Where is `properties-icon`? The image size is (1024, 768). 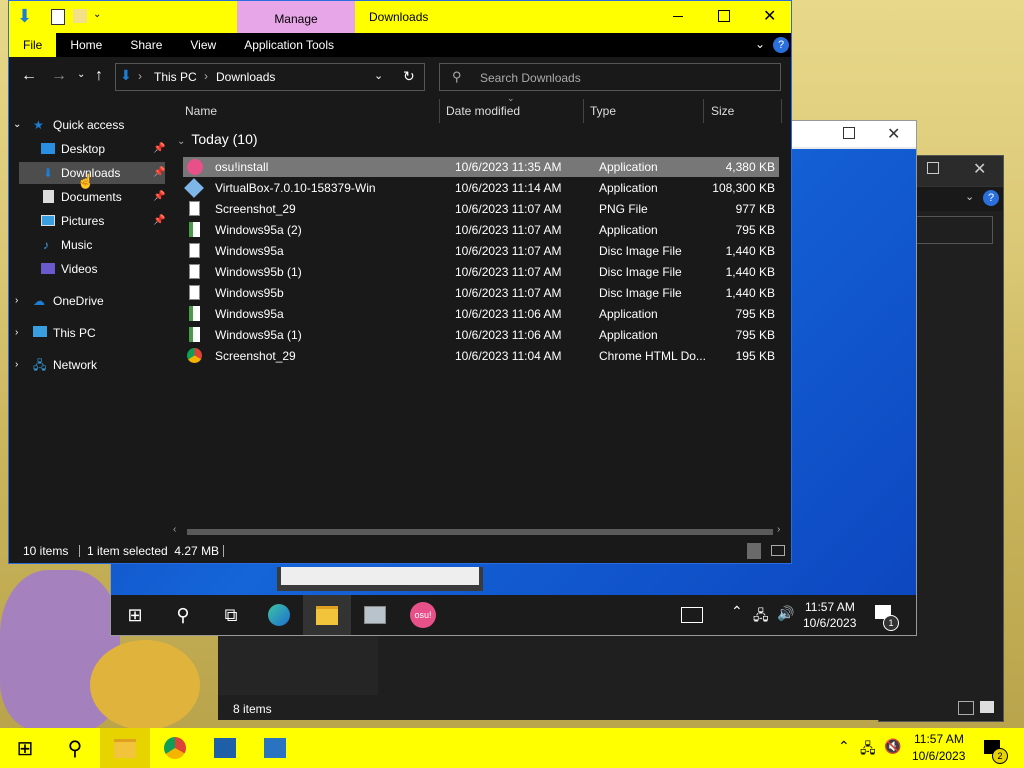 properties-icon is located at coordinates (58, 17).